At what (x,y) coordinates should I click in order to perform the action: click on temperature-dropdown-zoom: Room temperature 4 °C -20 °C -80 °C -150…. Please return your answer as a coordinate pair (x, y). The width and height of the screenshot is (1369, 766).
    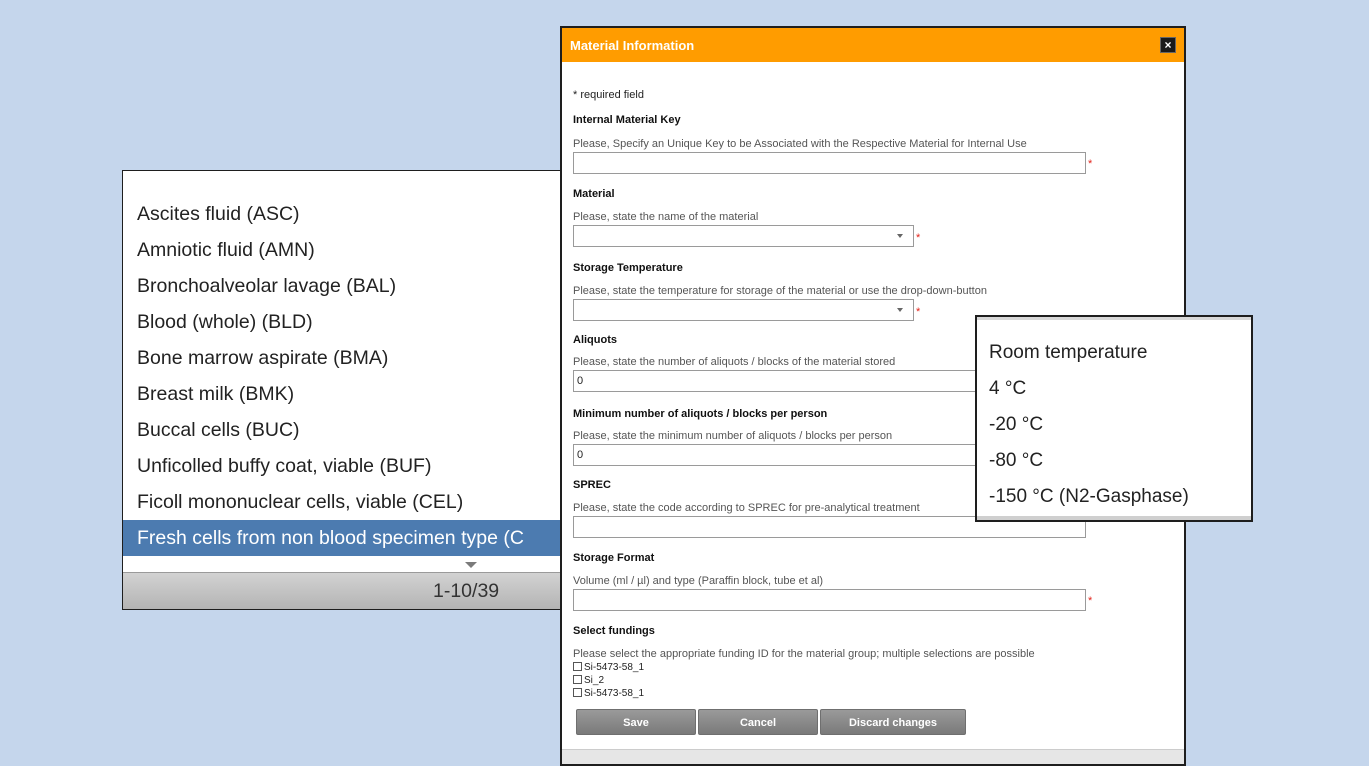
    Looking at the image, I should click on (1114, 418).